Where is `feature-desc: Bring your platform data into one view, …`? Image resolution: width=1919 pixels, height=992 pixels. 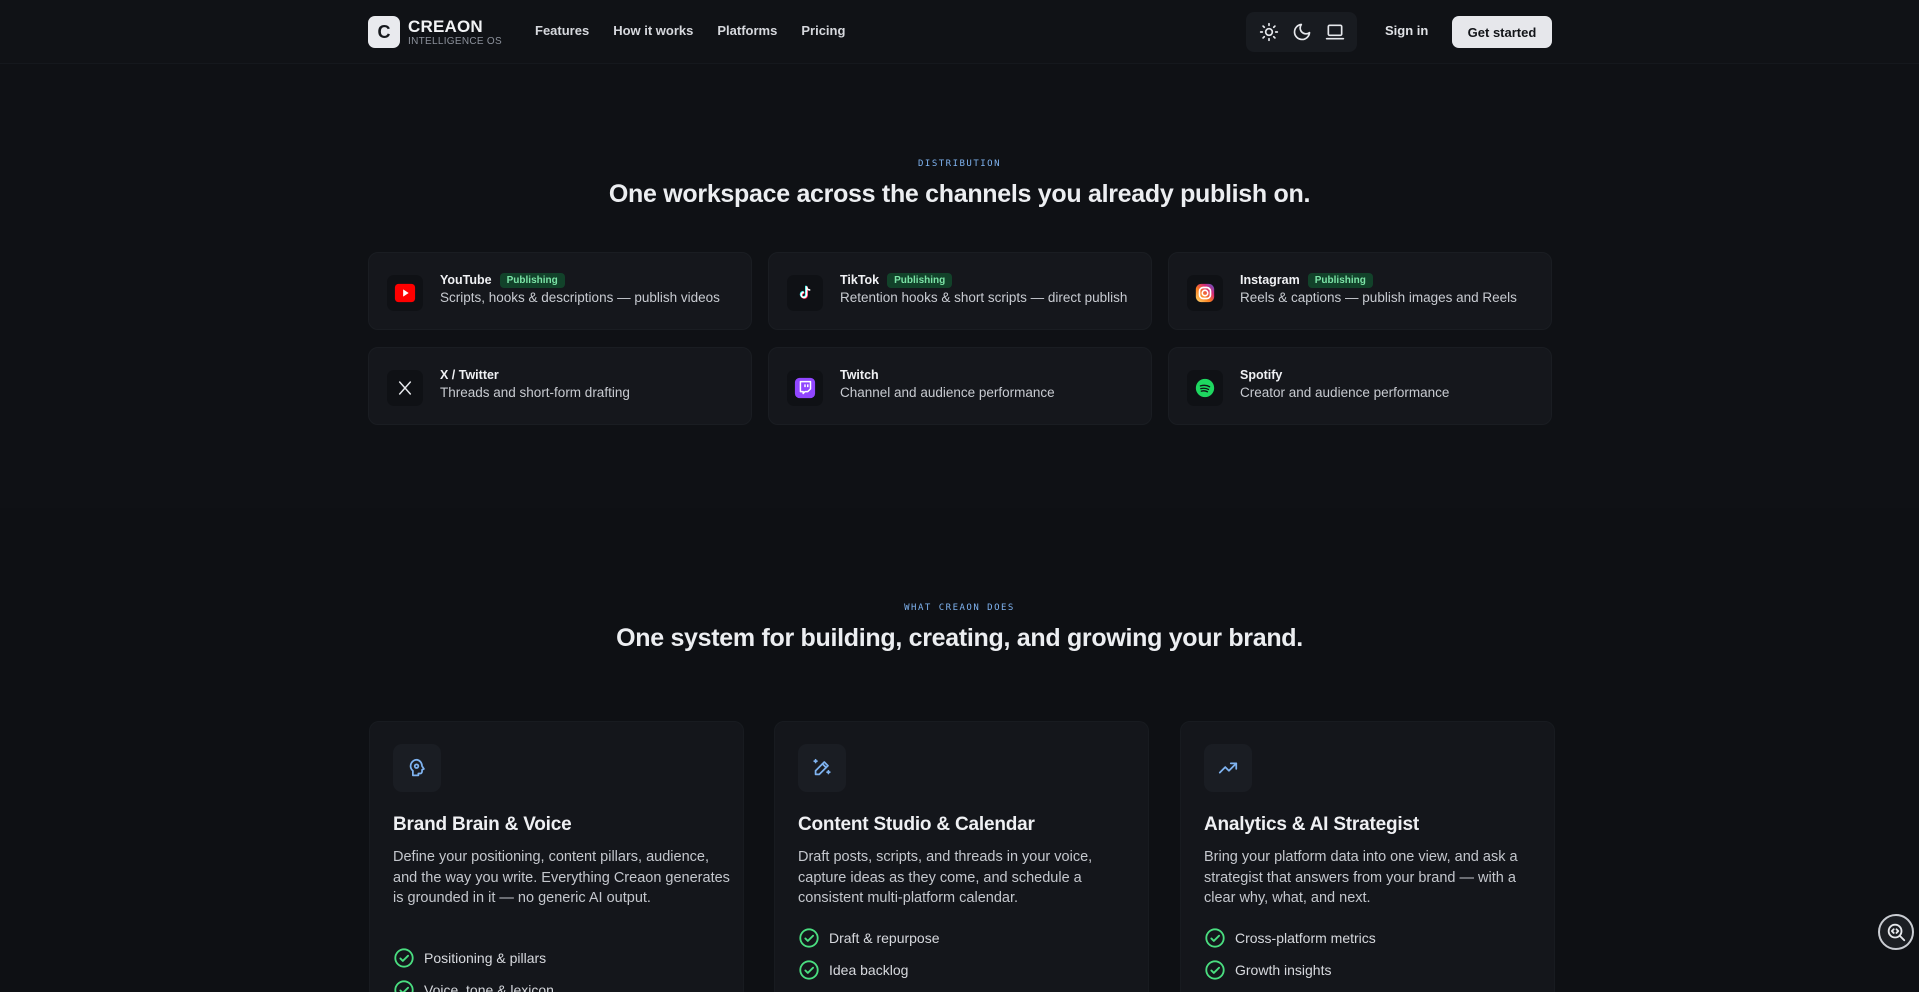 feature-desc: Bring your platform data into one view, … is located at coordinates (1361, 877).